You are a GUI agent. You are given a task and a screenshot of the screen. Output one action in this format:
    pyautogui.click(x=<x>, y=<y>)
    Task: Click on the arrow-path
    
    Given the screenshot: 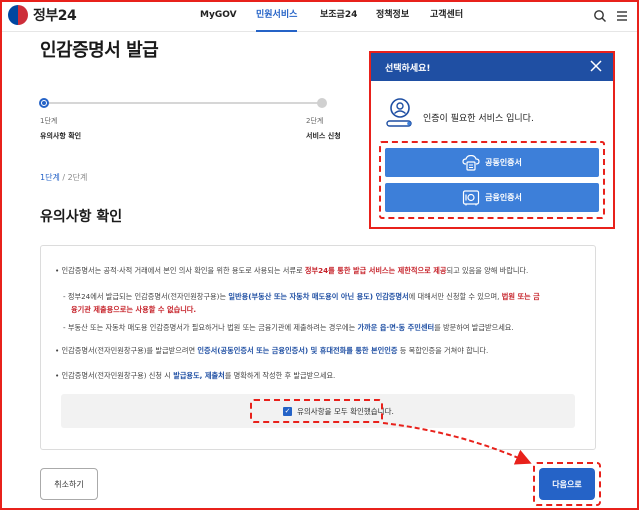 What is the action you would take?
    pyautogui.click(x=457, y=443)
    